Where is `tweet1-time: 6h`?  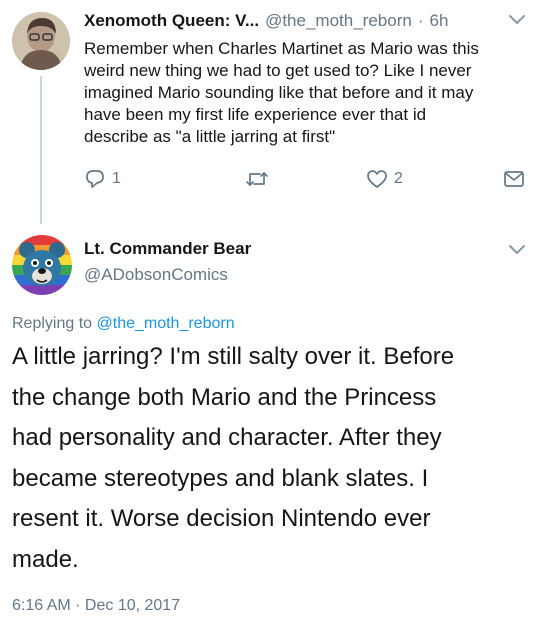
tweet1-time: 6h is located at coordinates (438, 21).